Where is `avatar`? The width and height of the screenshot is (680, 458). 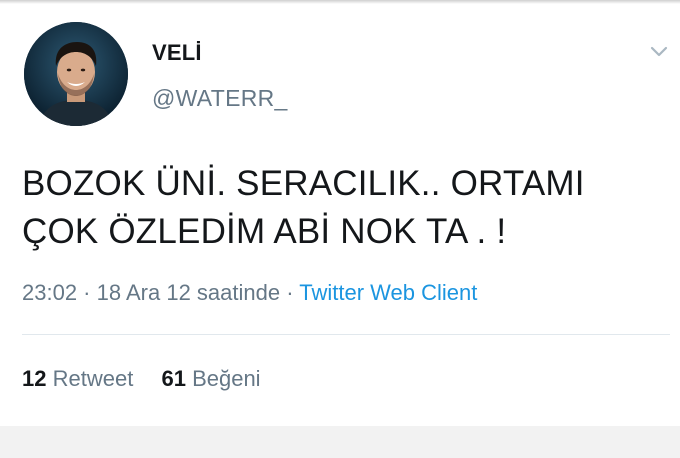
avatar is located at coordinates (76, 74).